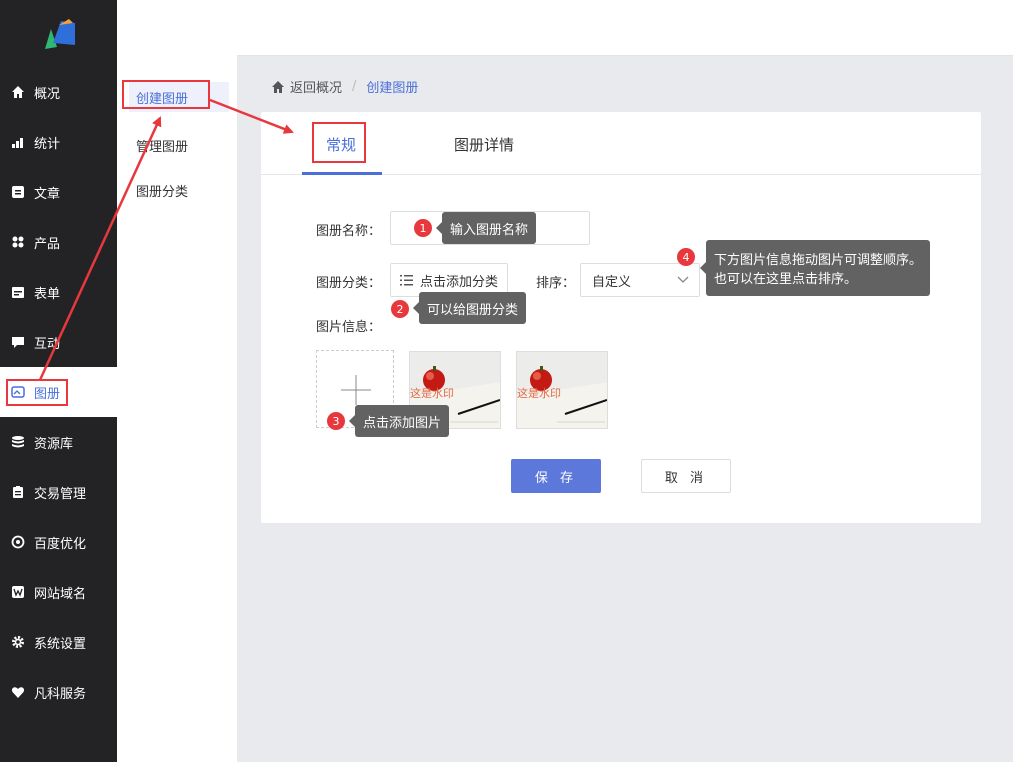 The width and height of the screenshot is (1013, 762). I want to click on w-icon, so click(18, 592).